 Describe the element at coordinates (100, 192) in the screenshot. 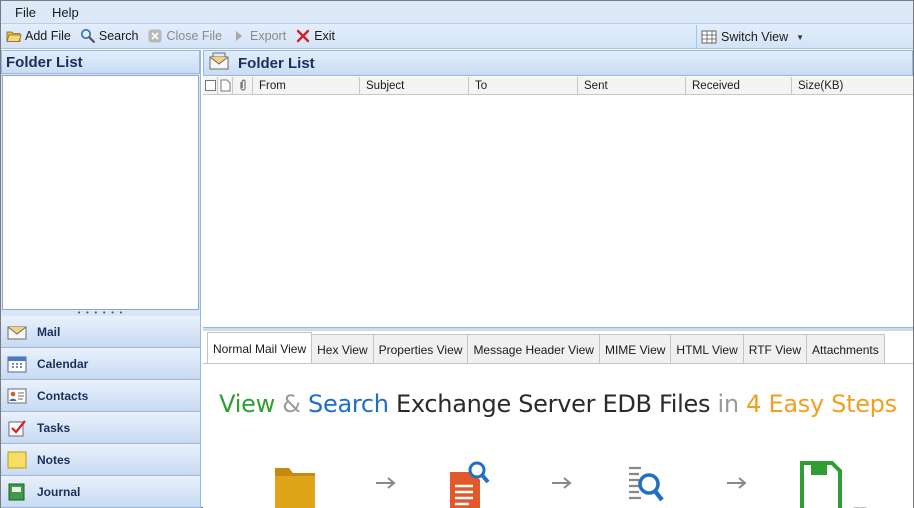

I see `folder-tree` at that location.